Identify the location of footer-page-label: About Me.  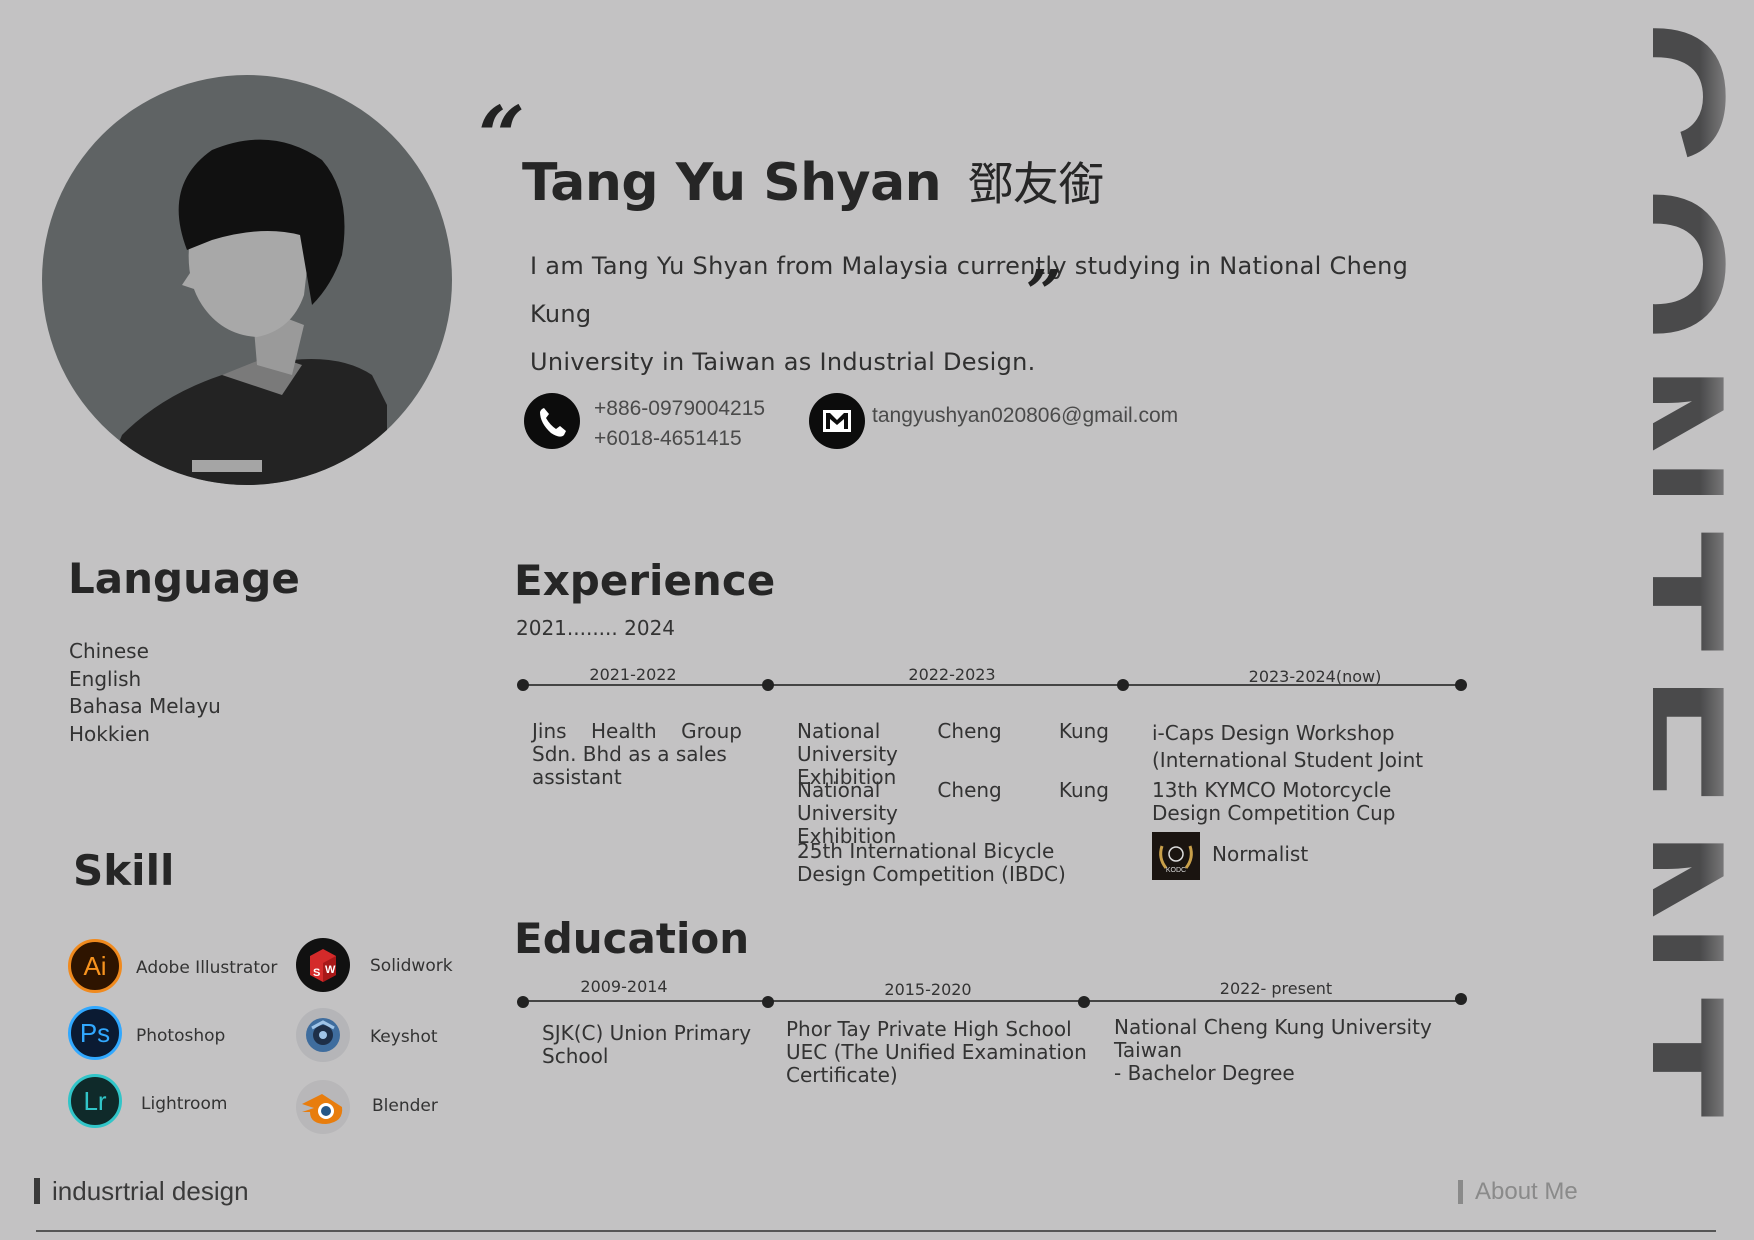
(1518, 1192).